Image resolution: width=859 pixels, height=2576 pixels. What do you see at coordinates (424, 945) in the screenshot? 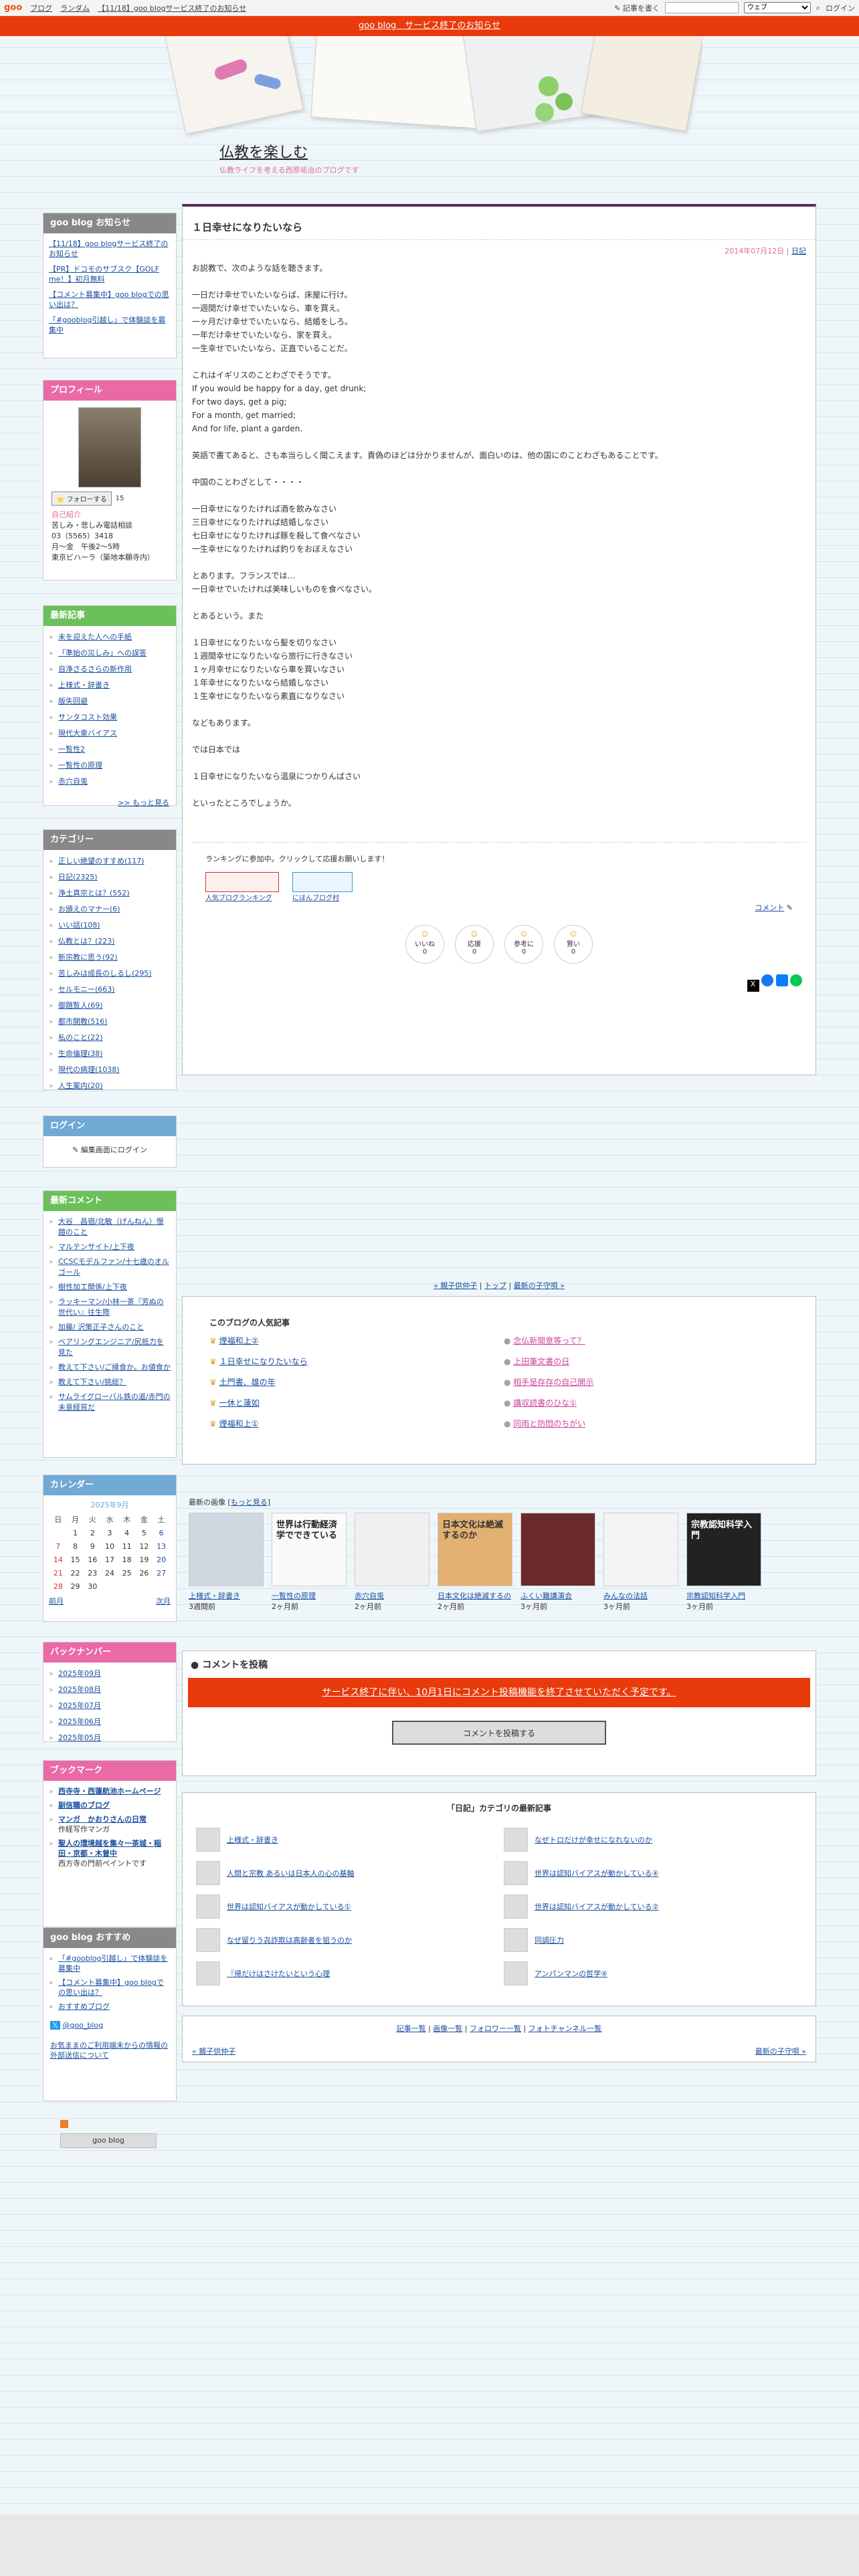
I see `reaction-button: ☺ いいね 0` at bounding box center [424, 945].